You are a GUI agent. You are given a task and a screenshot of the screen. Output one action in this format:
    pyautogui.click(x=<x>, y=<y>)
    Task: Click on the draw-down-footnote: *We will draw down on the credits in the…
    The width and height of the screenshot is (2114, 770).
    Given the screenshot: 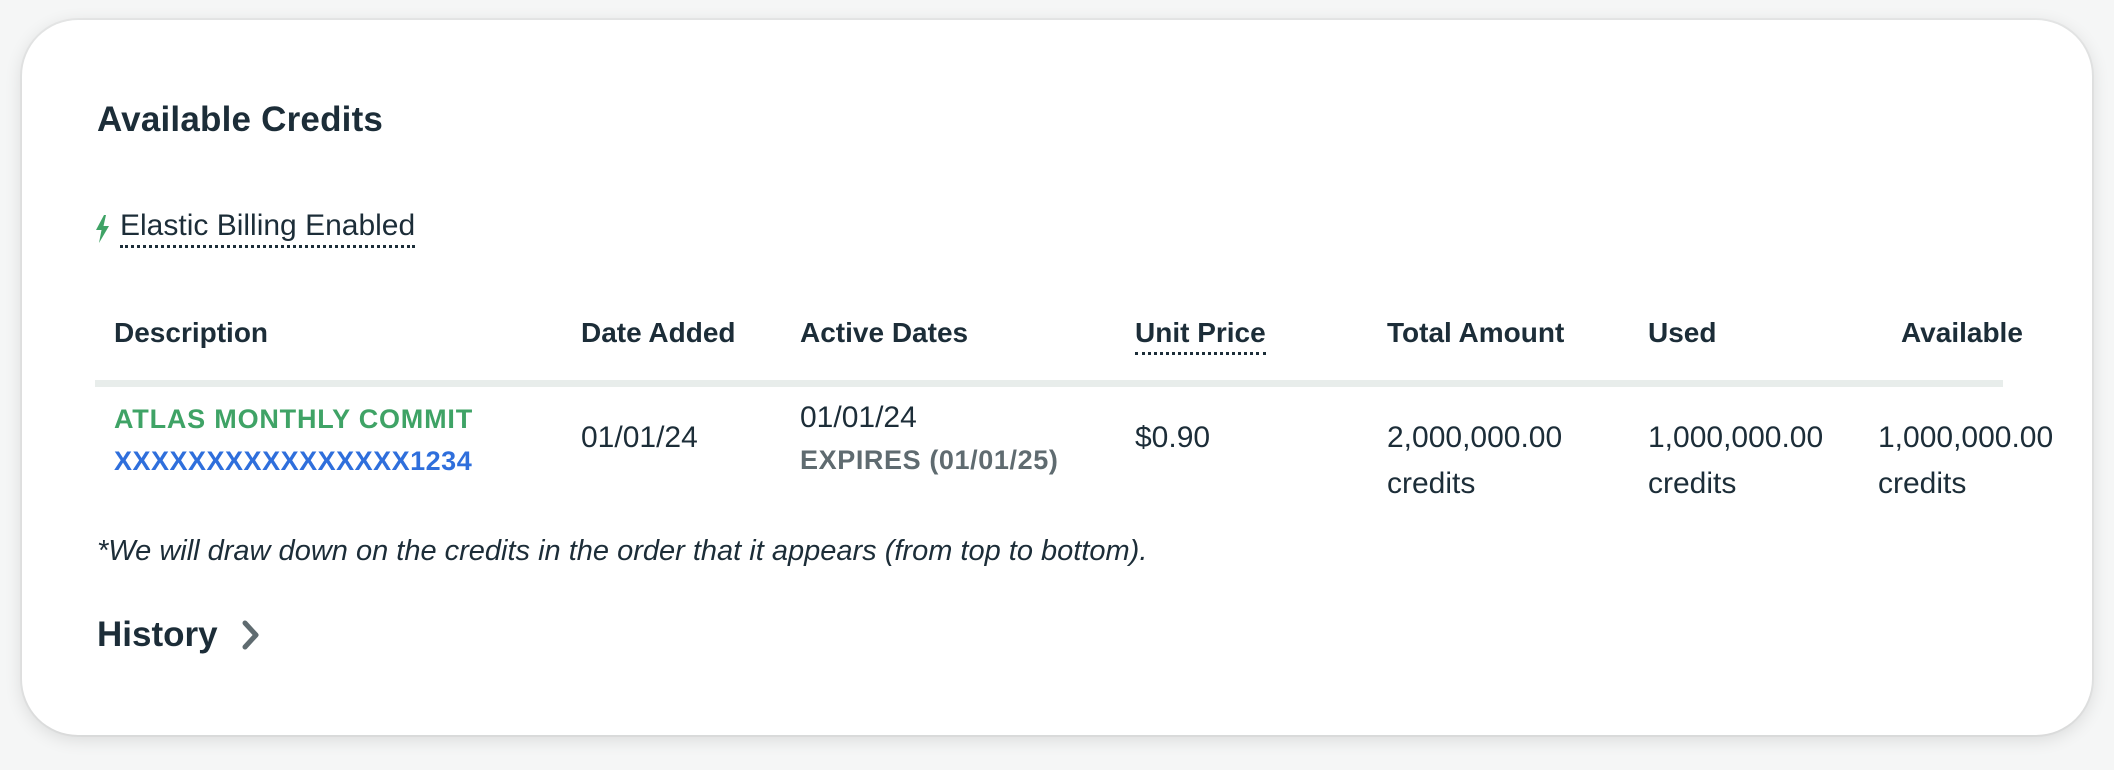 What is the action you would take?
    pyautogui.click(x=622, y=551)
    